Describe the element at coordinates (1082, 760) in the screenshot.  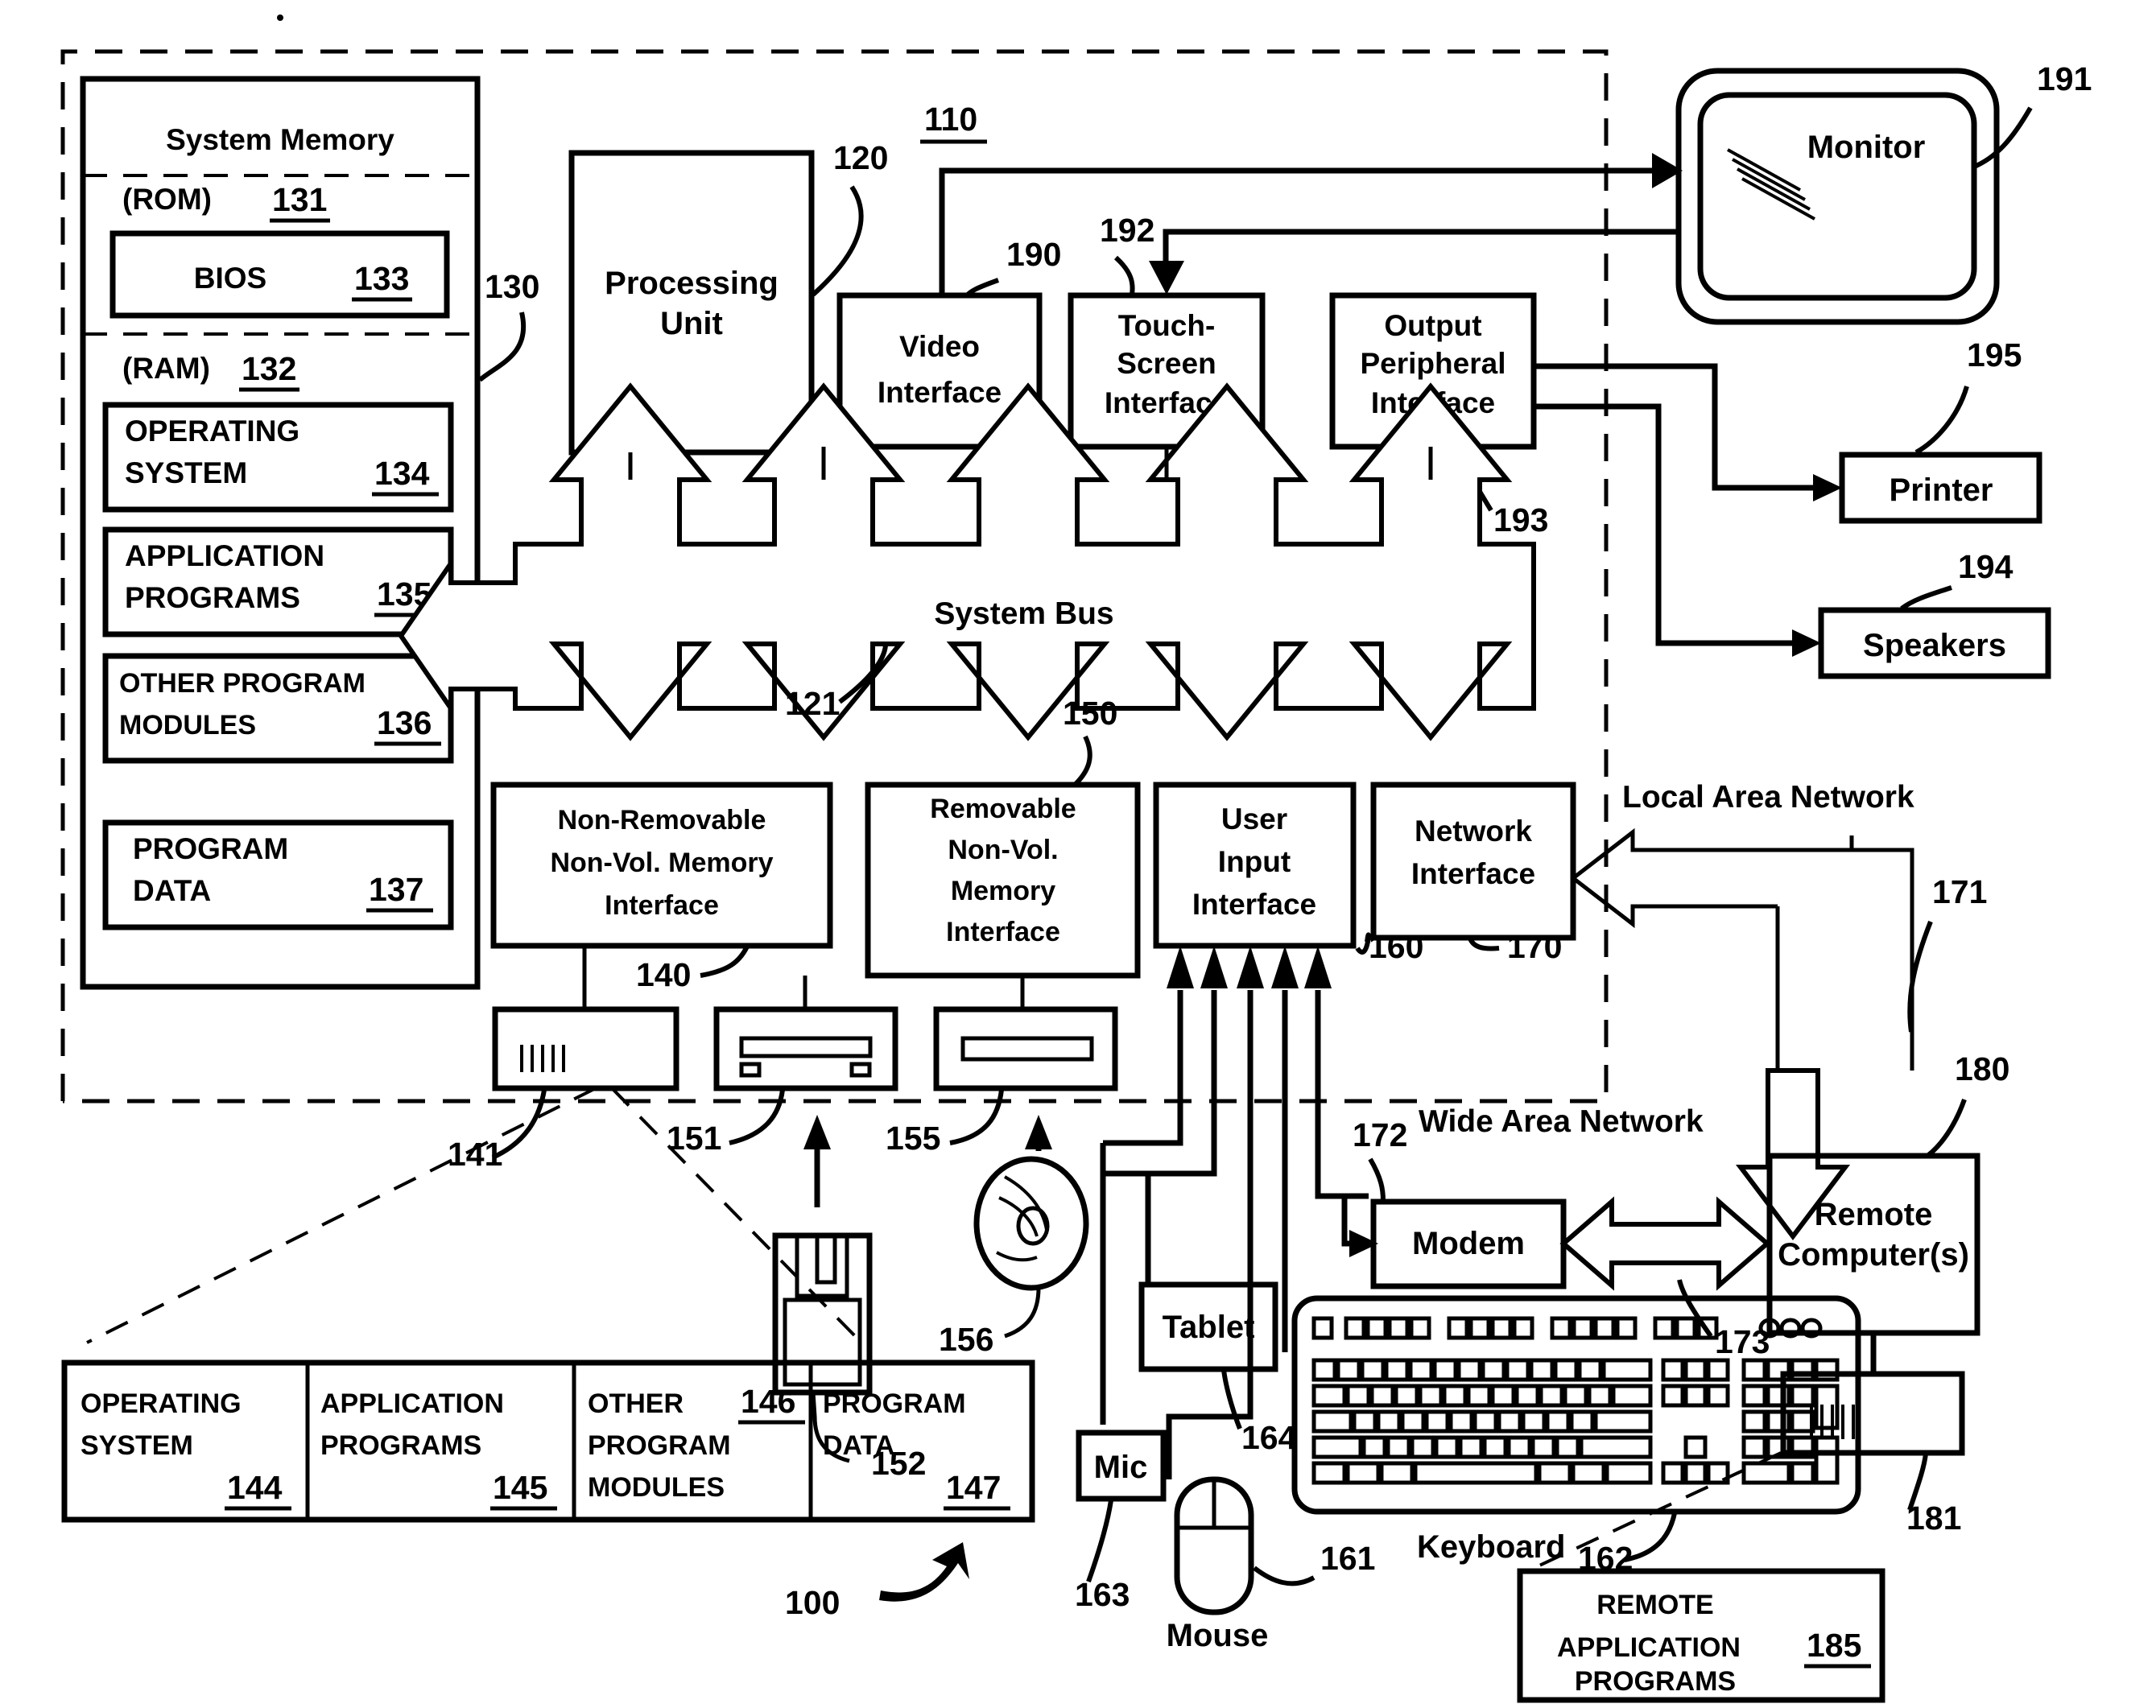
I see `removable-leader` at that location.